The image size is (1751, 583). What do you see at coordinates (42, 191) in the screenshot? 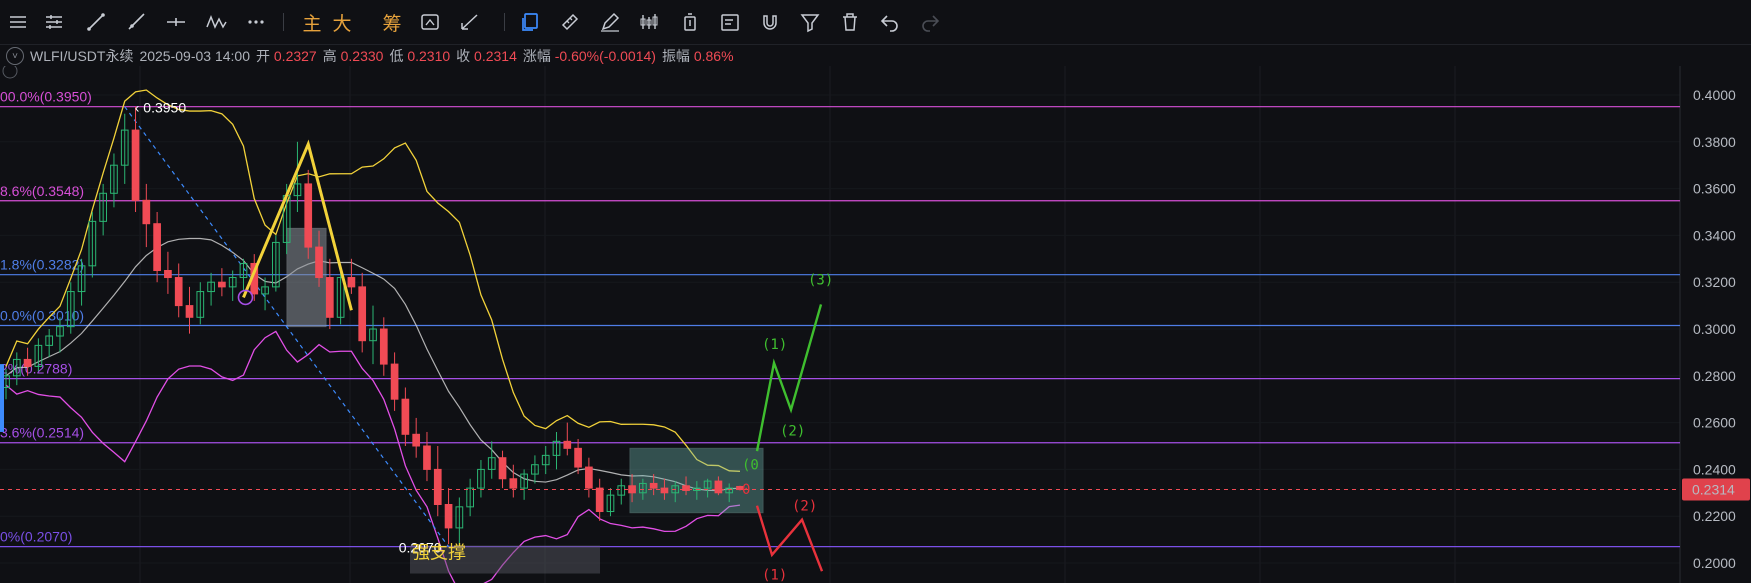
I see `fib-level-label: 8.6%(0.3548)` at bounding box center [42, 191].